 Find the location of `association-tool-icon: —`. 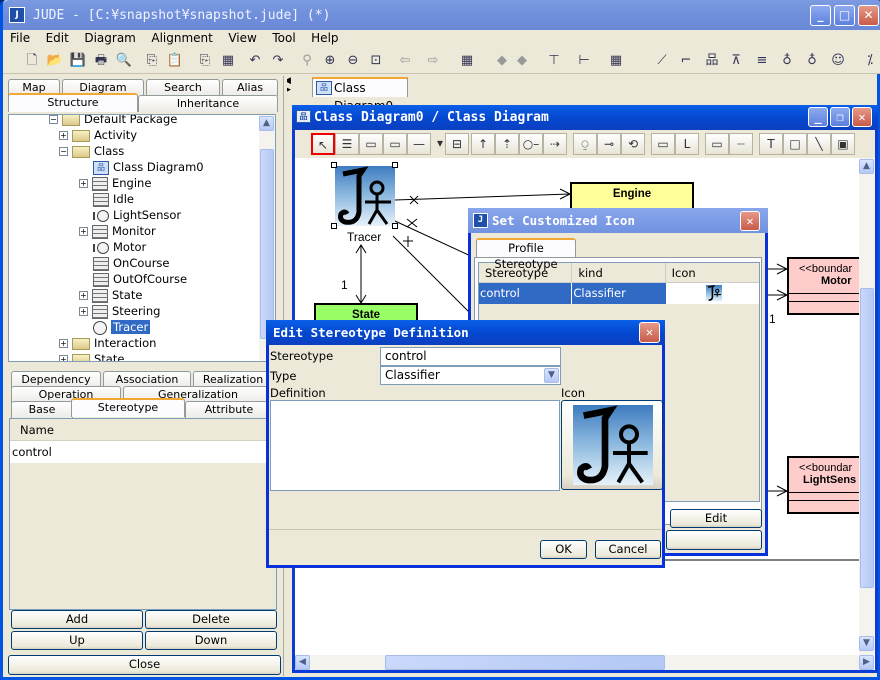

association-tool-icon: — is located at coordinates (419, 144).